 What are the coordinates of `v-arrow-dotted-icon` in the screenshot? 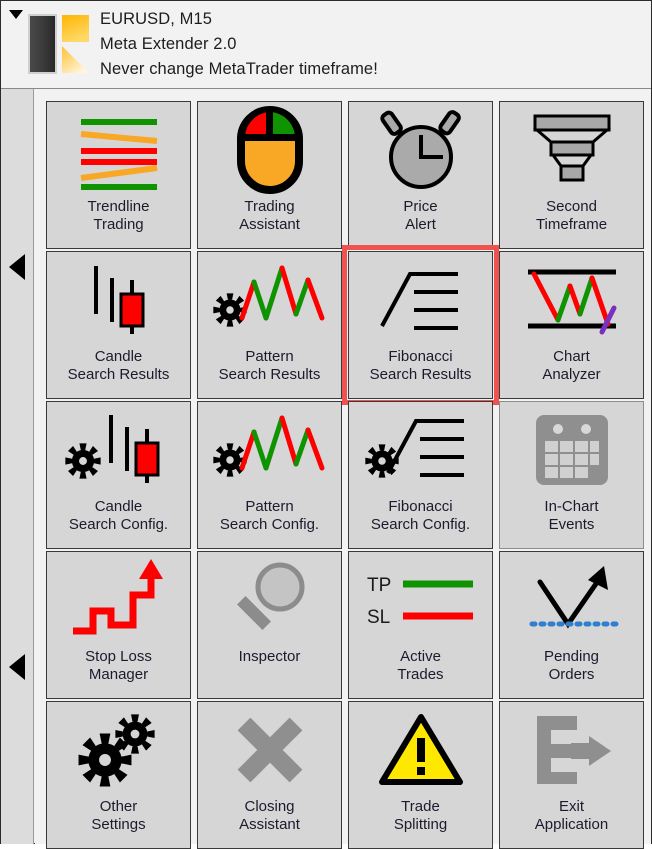 It's located at (571, 600).